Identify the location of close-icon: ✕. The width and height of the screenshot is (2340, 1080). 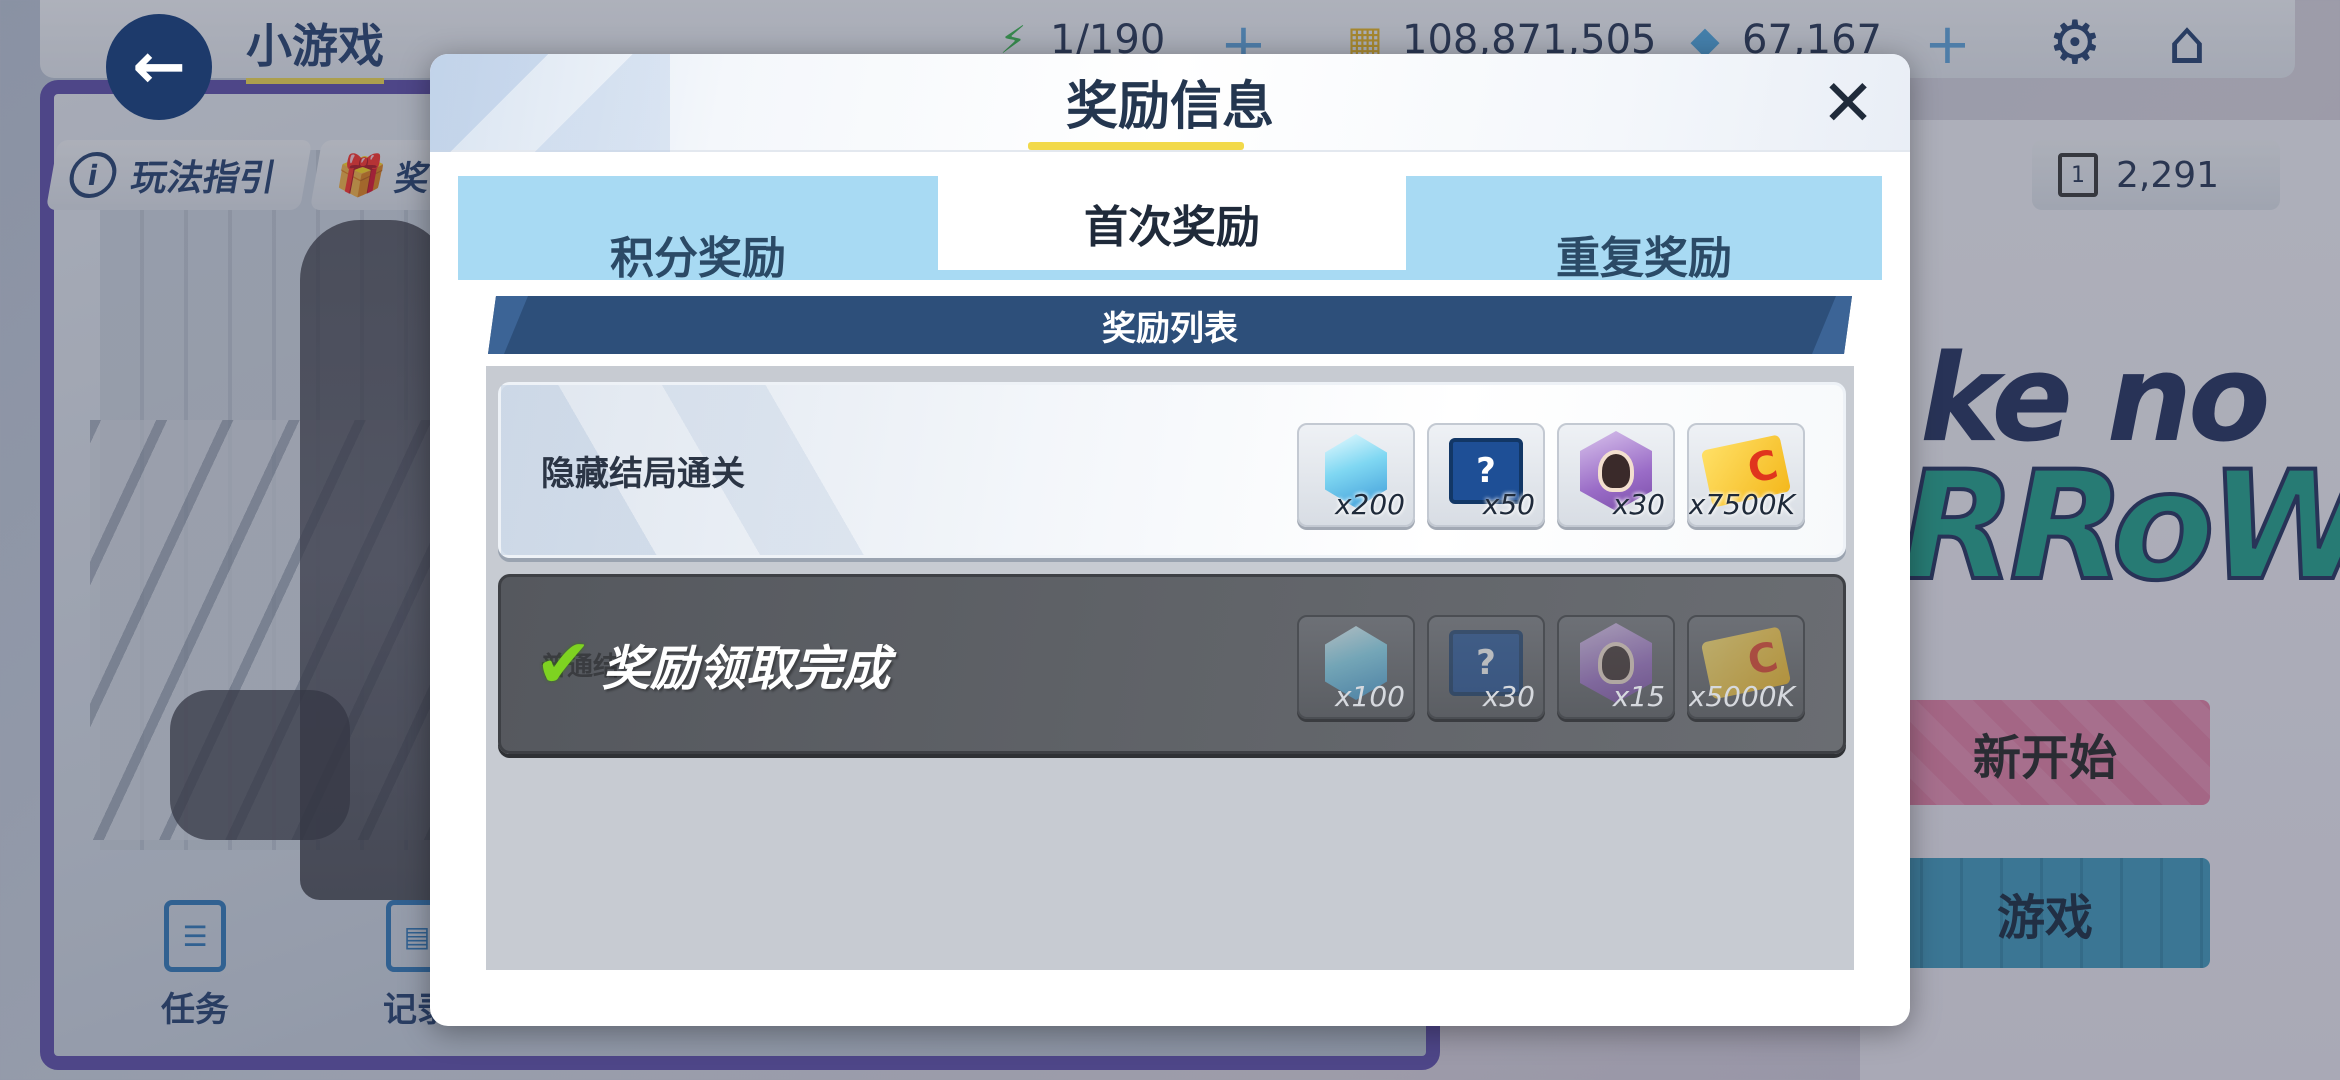
(1848, 104).